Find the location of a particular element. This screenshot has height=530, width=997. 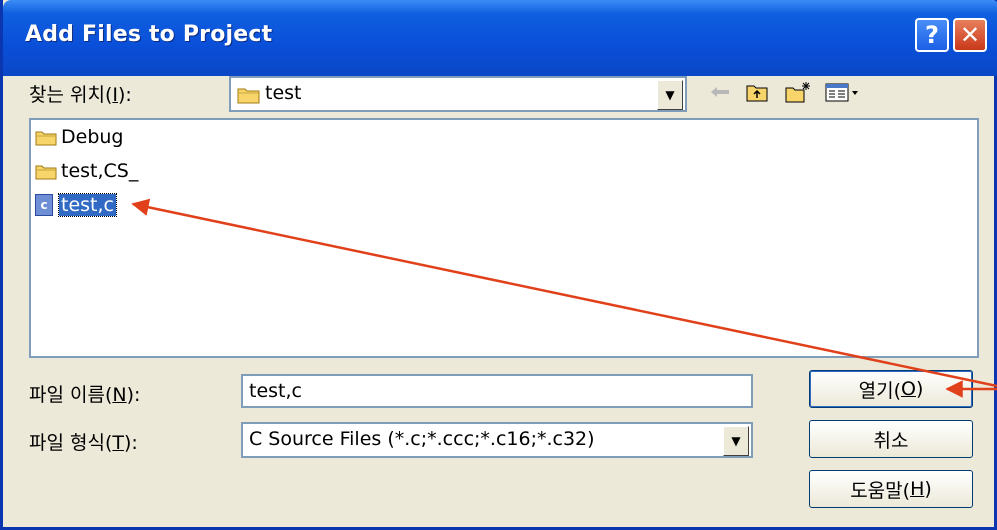

up-folder-icon is located at coordinates (757, 93).